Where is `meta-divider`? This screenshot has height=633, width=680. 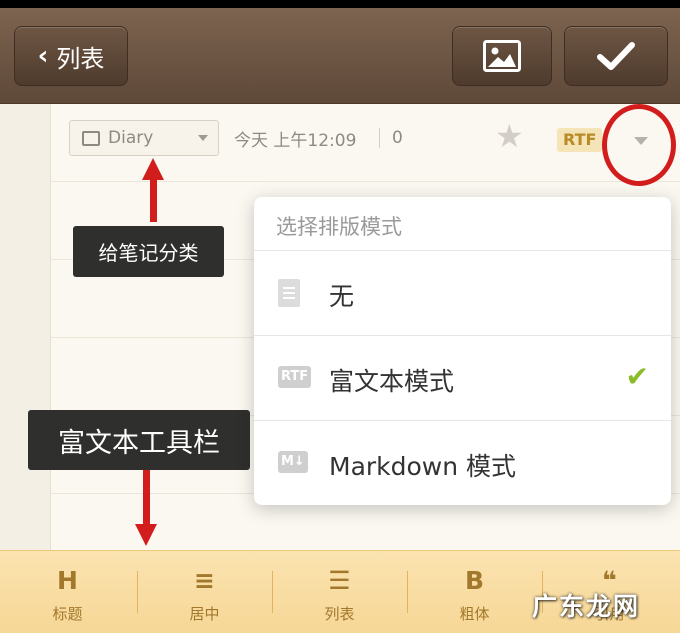 meta-divider is located at coordinates (379, 138).